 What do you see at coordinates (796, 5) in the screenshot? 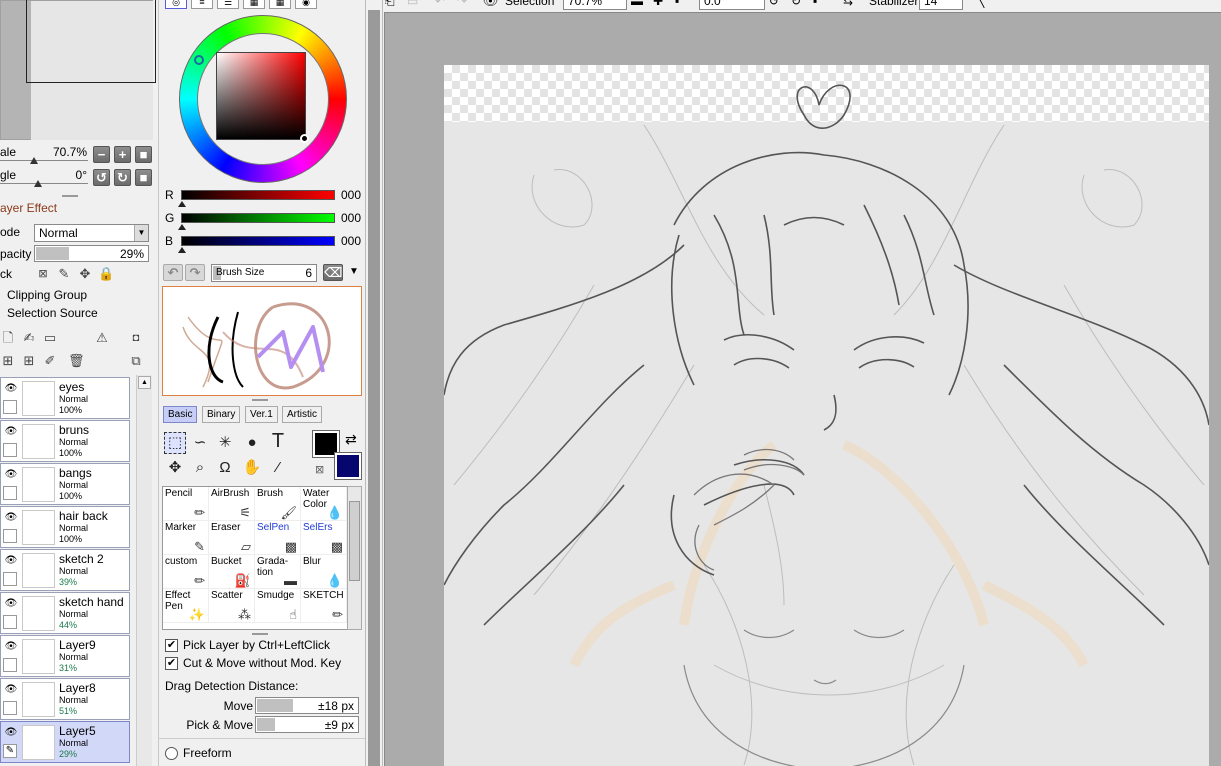
I see `rotate-right-toolbar-icon: ↻` at bounding box center [796, 5].